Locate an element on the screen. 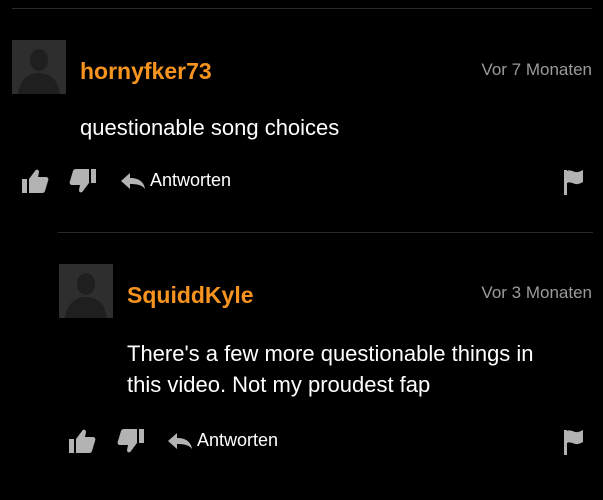  comment-username: SquiddKyle is located at coordinates (190, 295).